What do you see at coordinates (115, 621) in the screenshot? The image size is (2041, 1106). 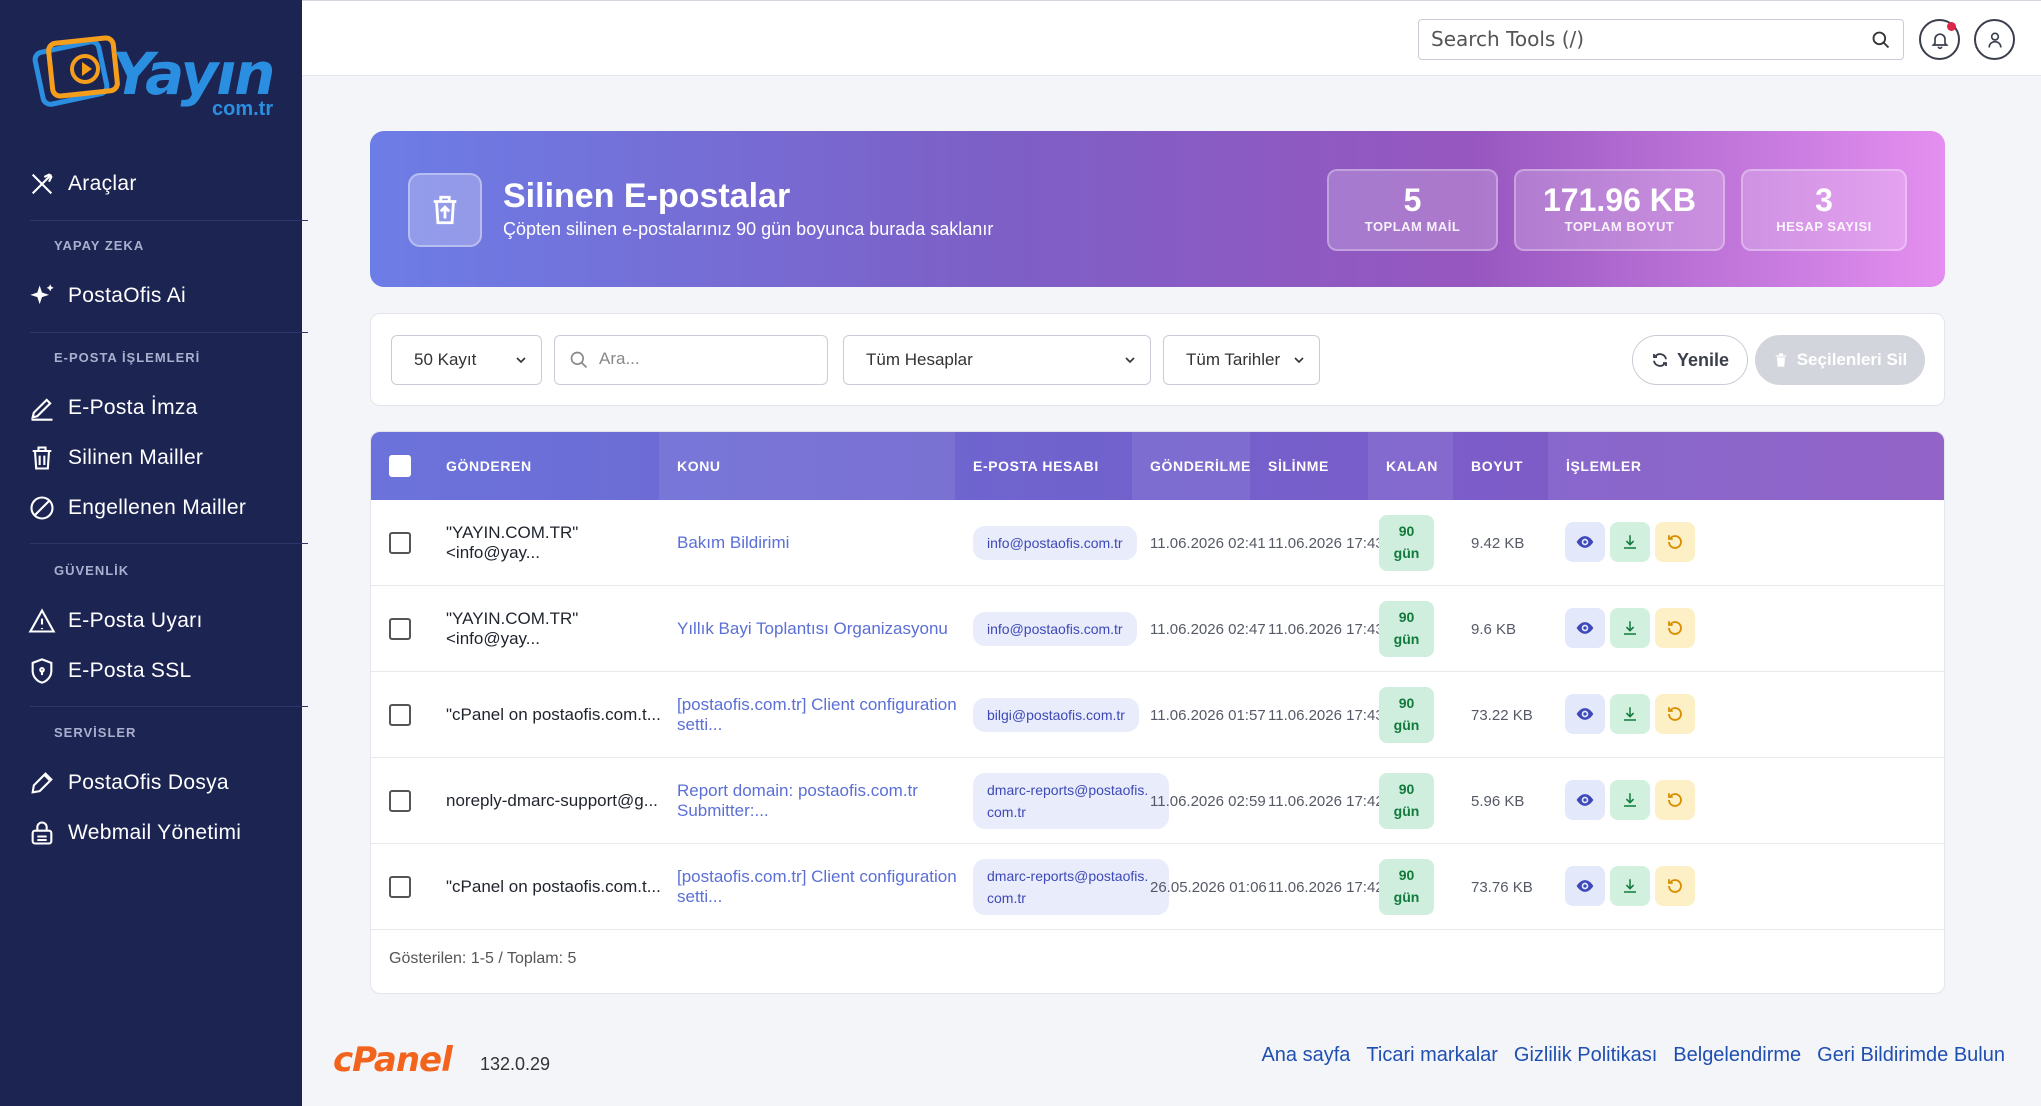 I see `sidebar-item-eposta-uyari: E-Posta Uyarı` at bounding box center [115, 621].